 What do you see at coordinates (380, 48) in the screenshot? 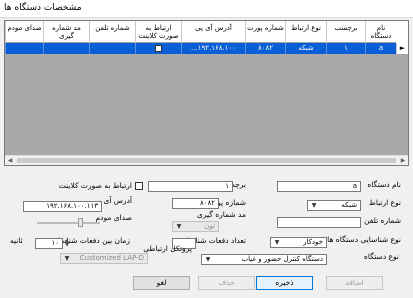
I see `cell-device-name: a` at bounding box center [380, 48].